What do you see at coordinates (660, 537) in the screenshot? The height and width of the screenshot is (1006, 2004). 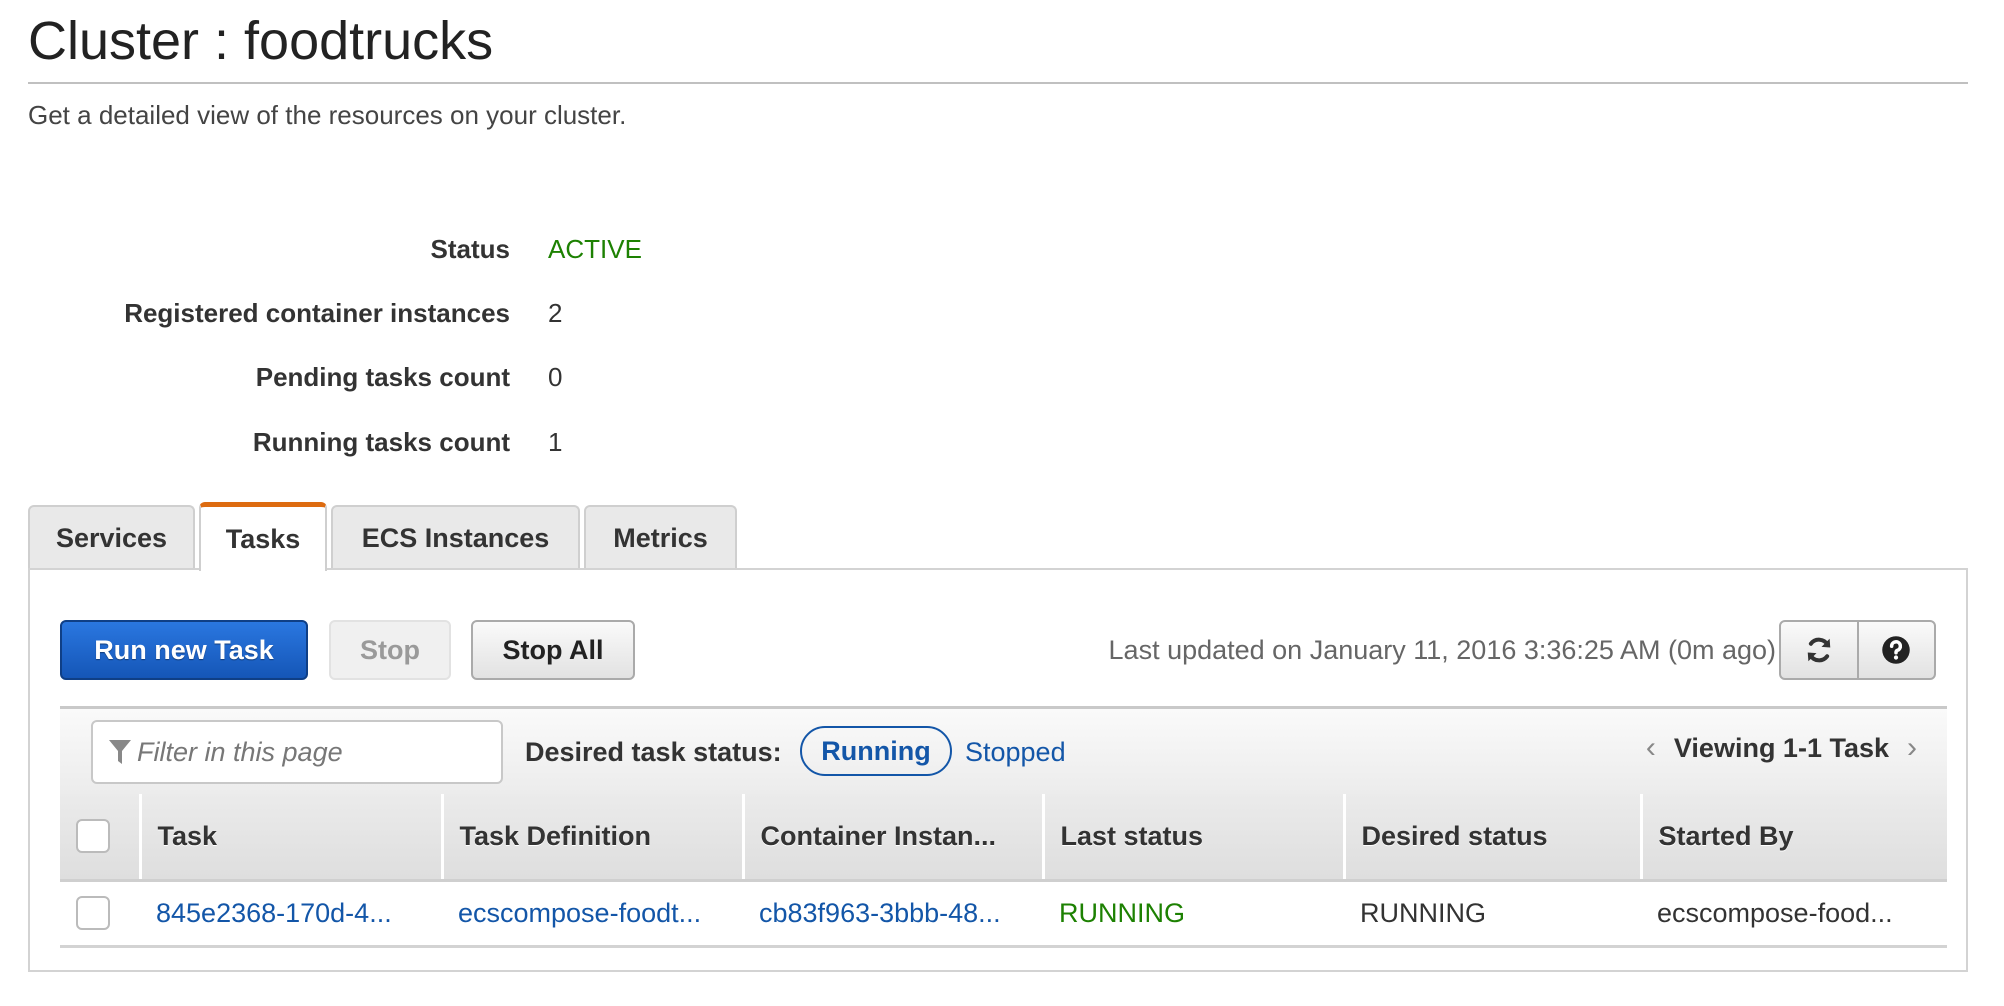 I see `tab-metrics: Metrics` at bounding box center [660, 537].